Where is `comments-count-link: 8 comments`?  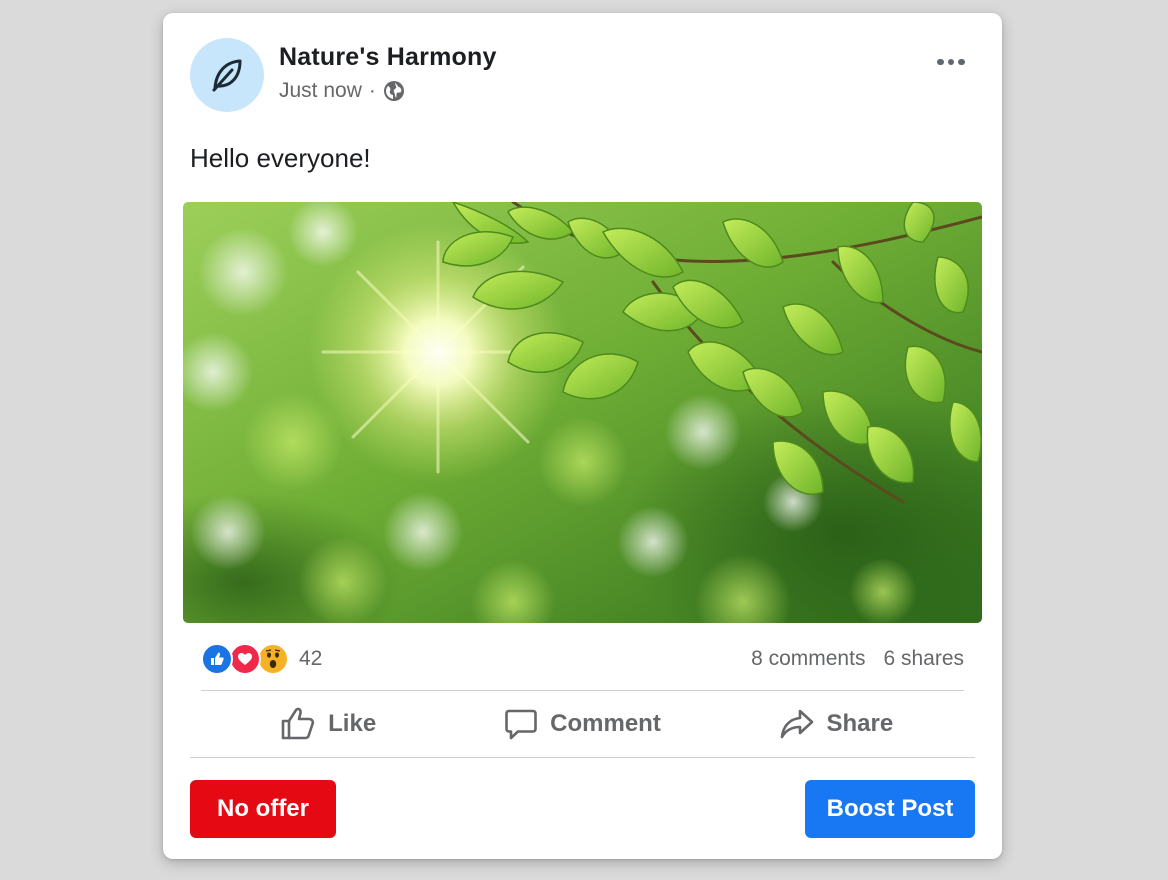 comments-count-link: 8 comments is located at coordinates (808, 659).